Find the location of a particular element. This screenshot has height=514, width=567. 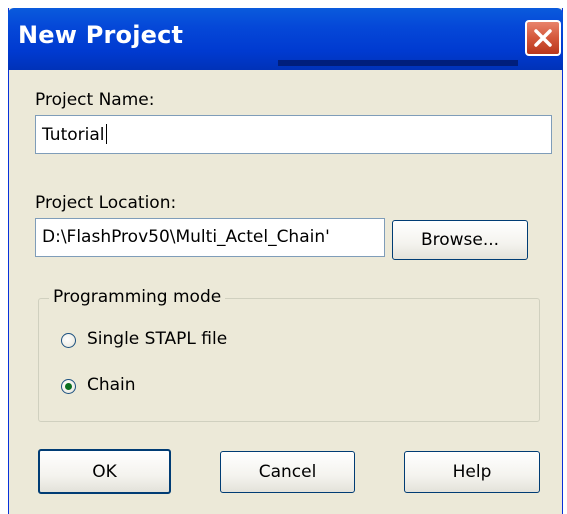

cancel-button: Cancel is located at coordinates (287, 472).